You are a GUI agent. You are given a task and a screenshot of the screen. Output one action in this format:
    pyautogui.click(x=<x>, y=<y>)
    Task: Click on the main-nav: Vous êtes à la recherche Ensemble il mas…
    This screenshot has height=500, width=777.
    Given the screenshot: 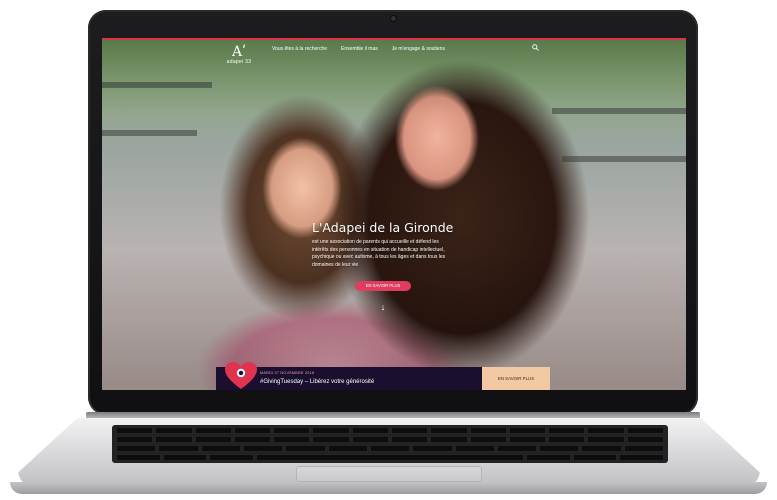 What is the action you would take?
    pyautogui.click(x=358, y=49)
    